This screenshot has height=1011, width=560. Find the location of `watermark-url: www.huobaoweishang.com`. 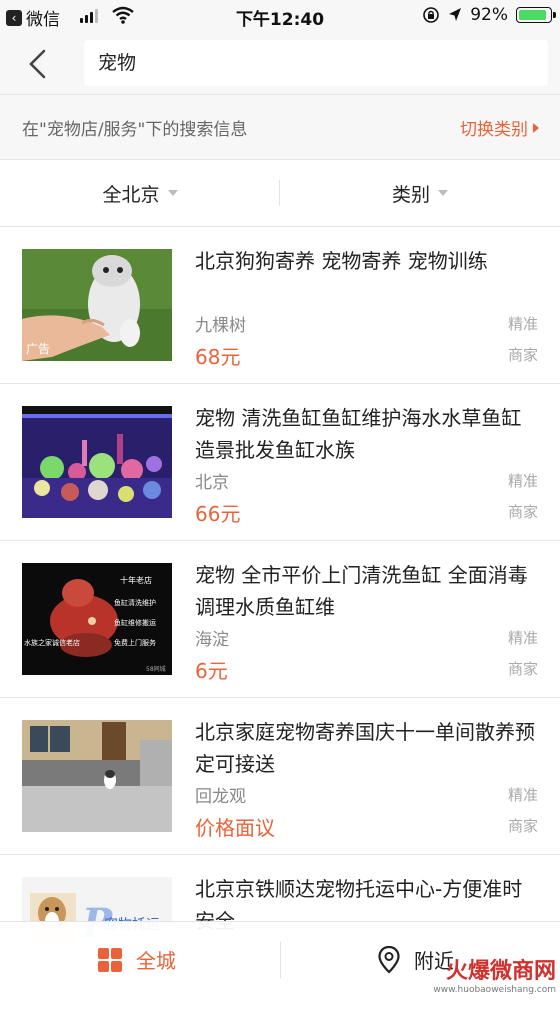

watermark-url: www.huobaoweishang.com is located at coordinates (494, 990).